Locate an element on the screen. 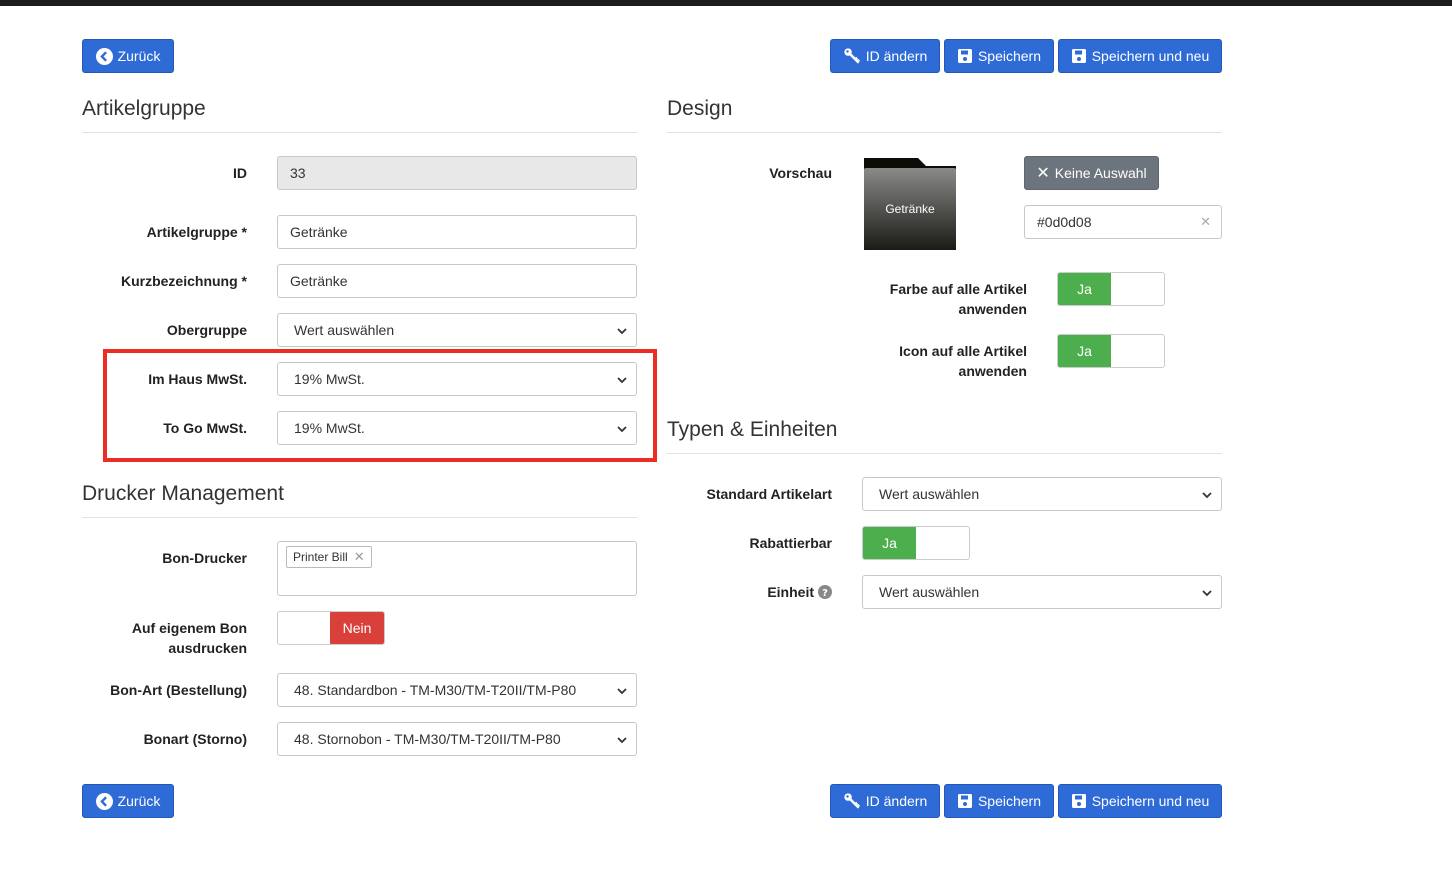 This screenshot has width=1452, height=888. keine-auswahl-button: ✕ Keine Auswahl is located at coordinates (1091, 173).